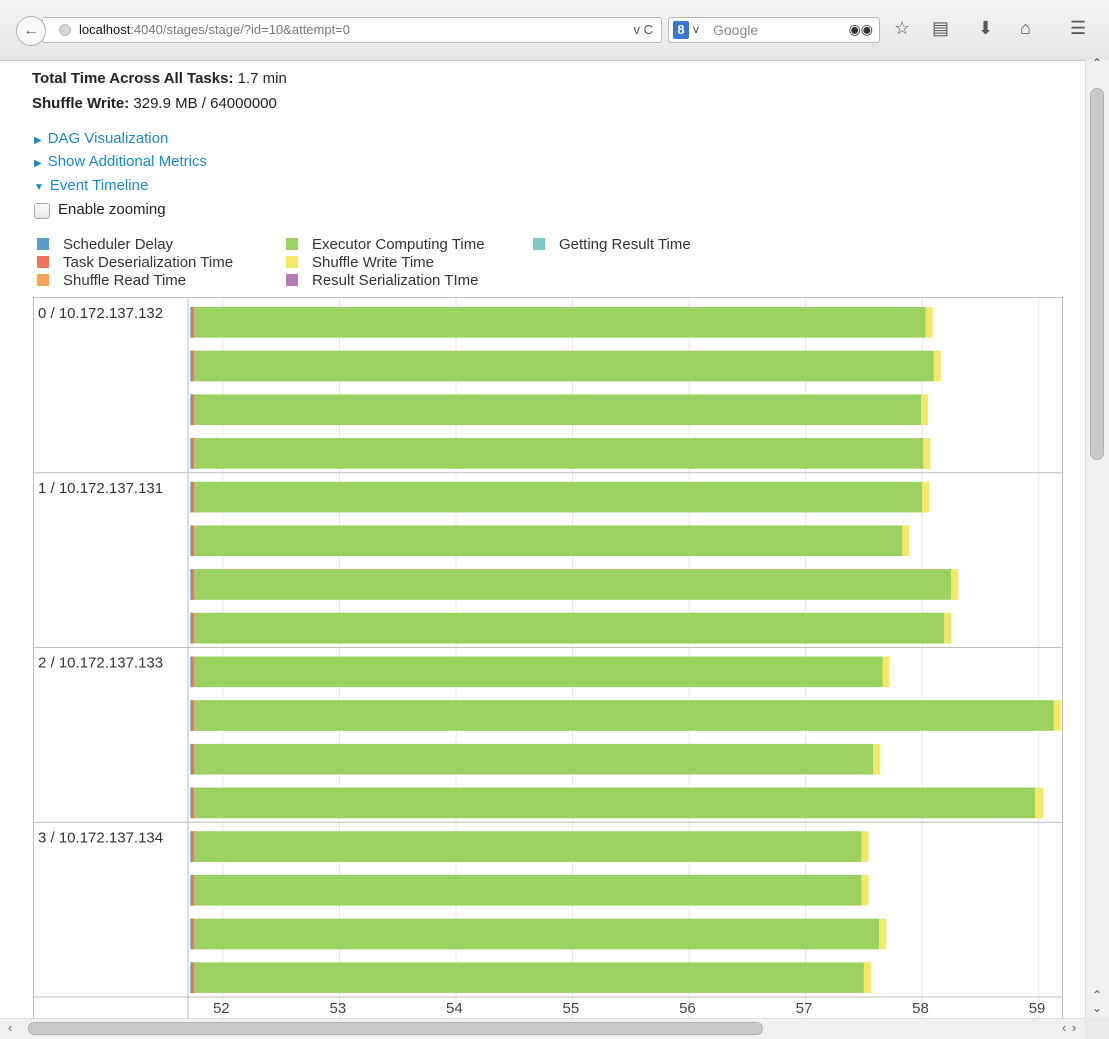  Describe the element at coordinates (1078, 28) in the screenshot. I see `menu-icon: ☰` at that location.